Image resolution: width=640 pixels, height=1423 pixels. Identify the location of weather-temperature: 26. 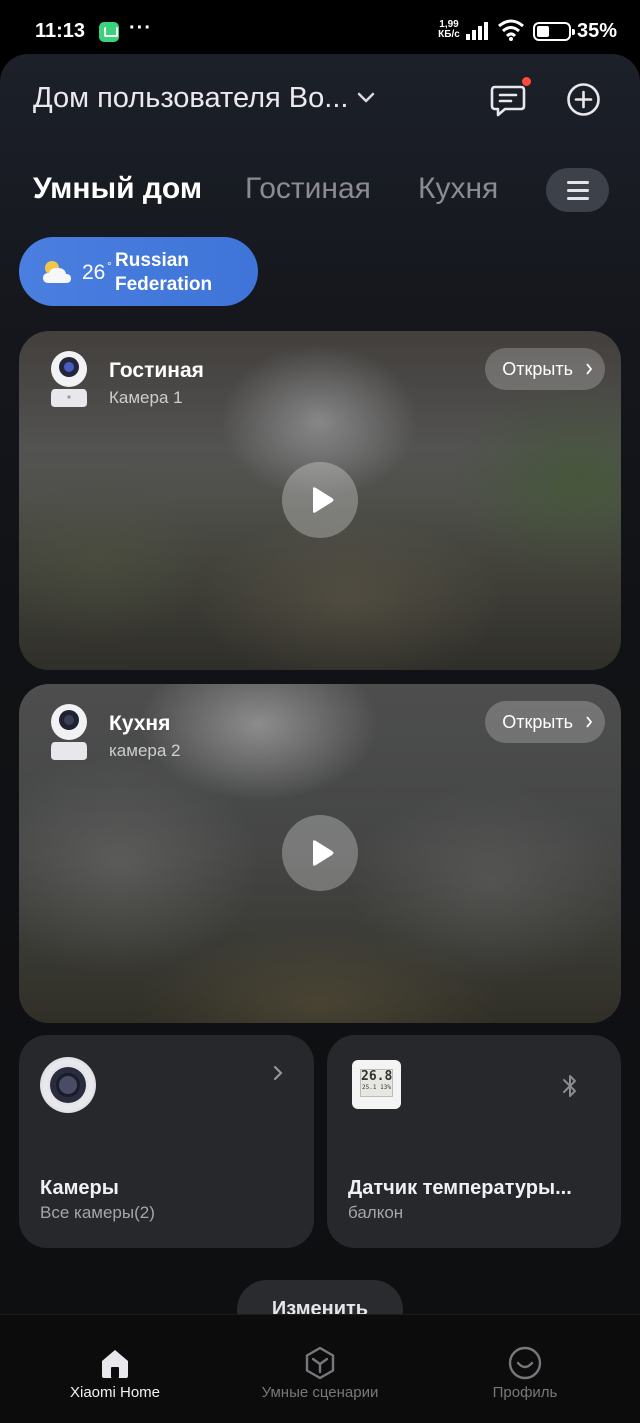
(94, 272).